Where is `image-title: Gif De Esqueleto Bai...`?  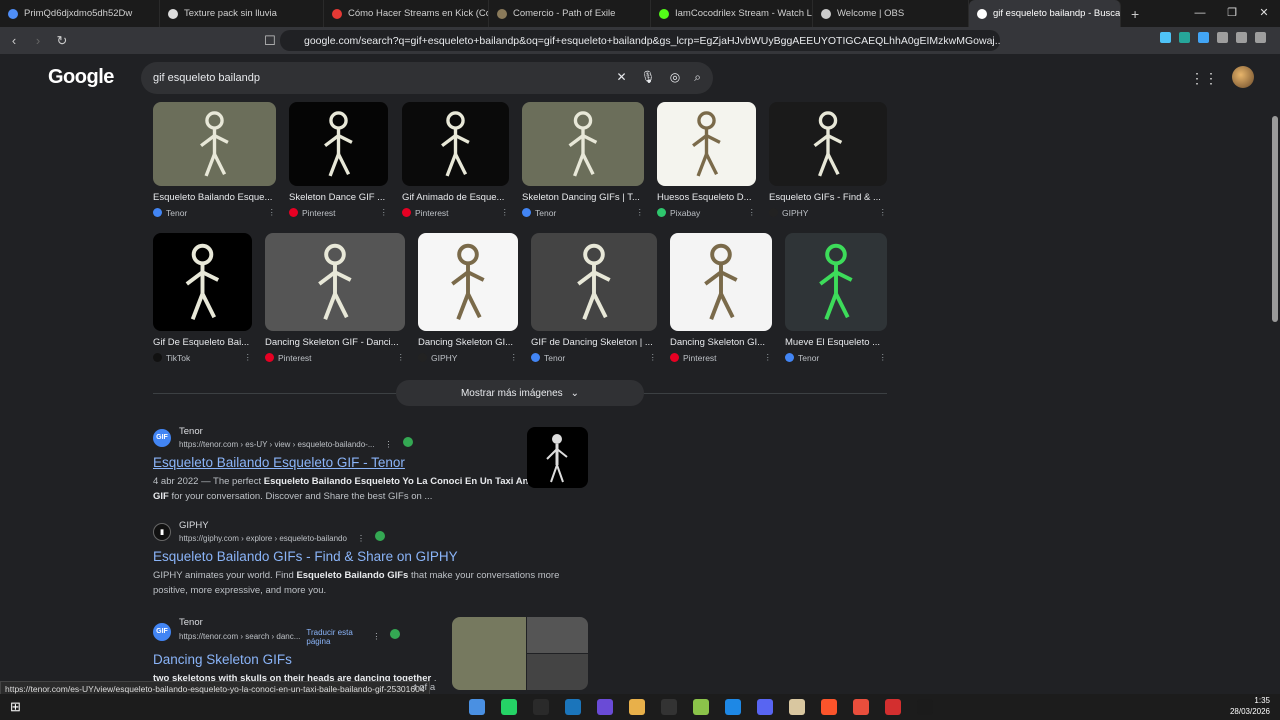 image-title: Gif De Esqueleto Bai... is located at coordinates (202, 342).